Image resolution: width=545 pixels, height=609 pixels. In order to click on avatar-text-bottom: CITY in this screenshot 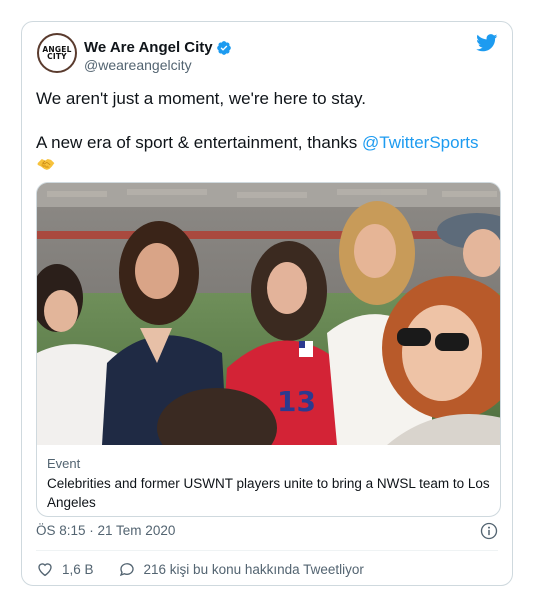, I will do `click(57, 56)`.